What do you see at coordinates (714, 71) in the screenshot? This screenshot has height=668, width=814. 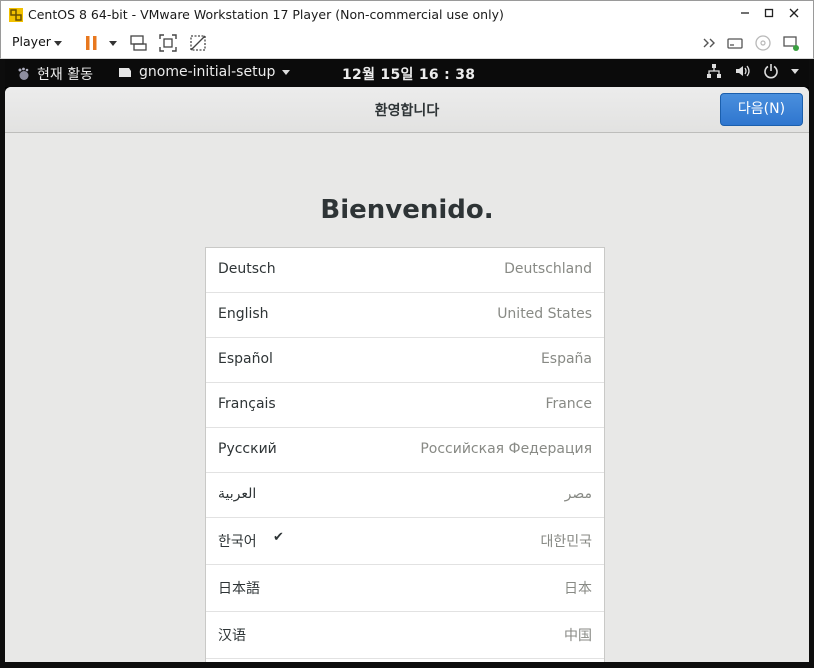 I see `network-wired-icon` at bounding box center [714, 71].